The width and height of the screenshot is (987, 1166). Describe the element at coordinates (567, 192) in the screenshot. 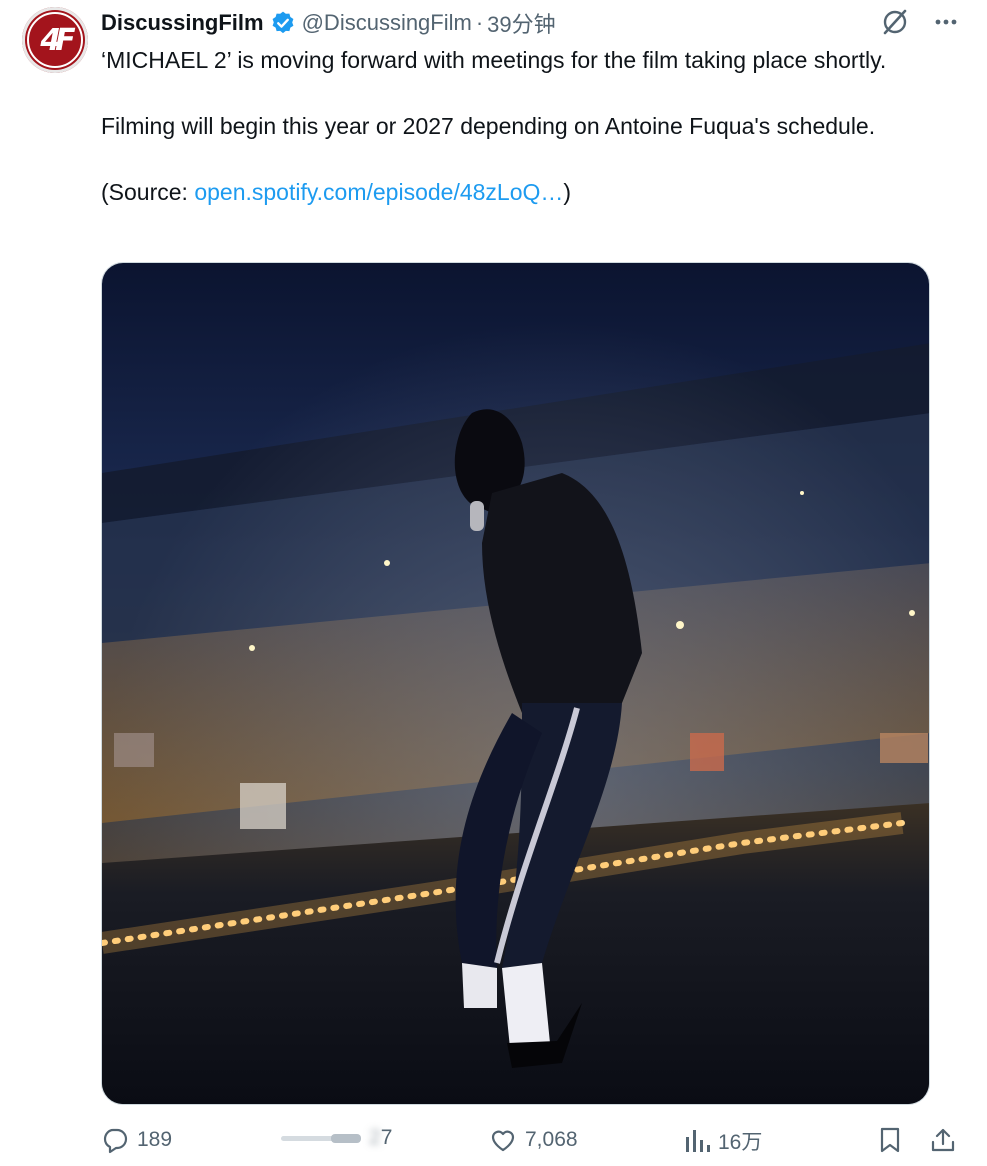

I see `source-suffix: )` at that location.